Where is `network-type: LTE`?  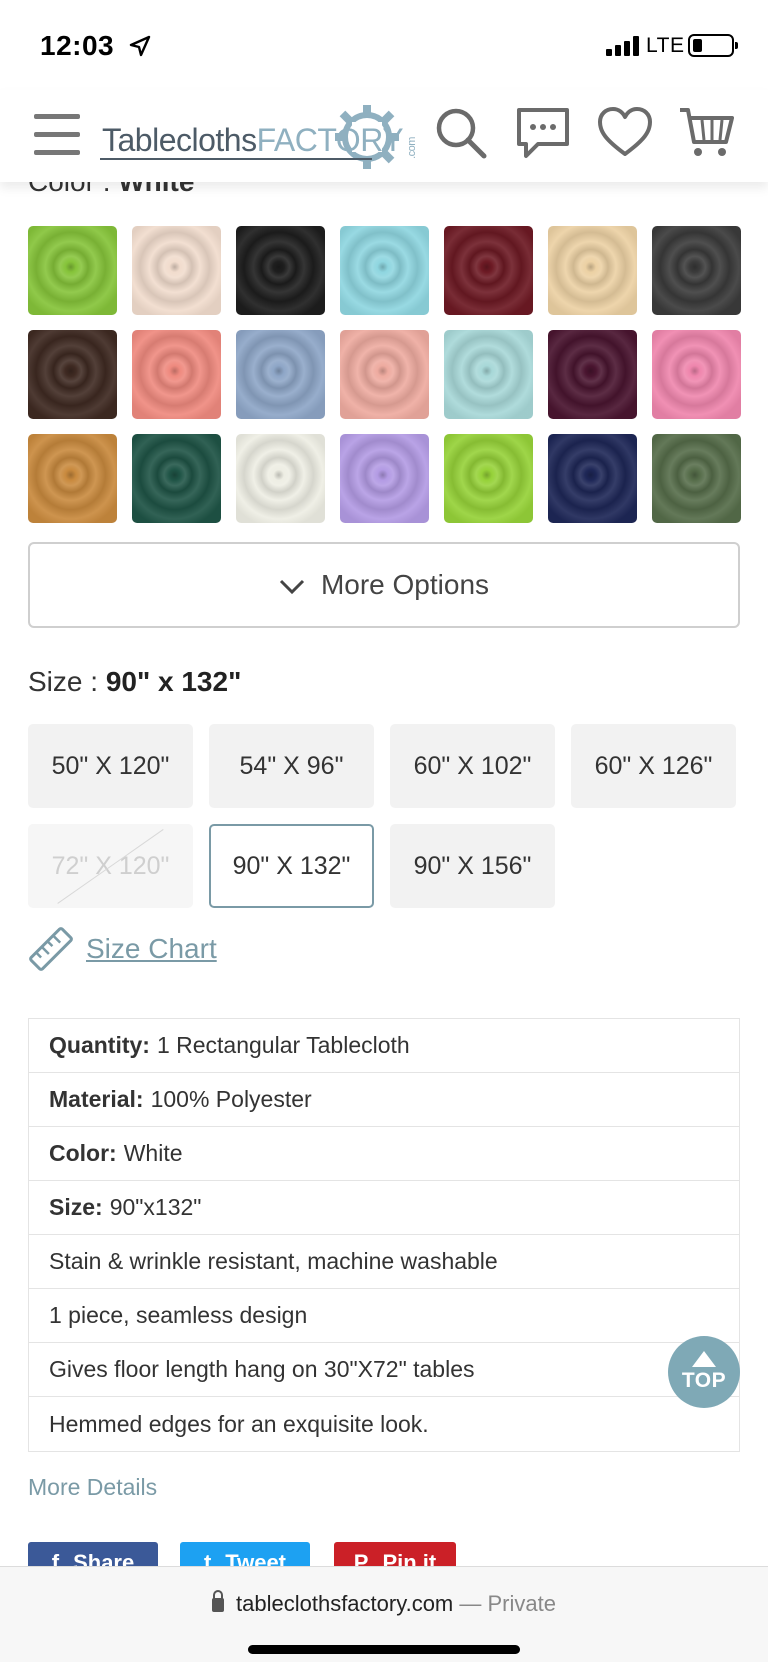 network-type: LTE is located at coordinates (665, 45).